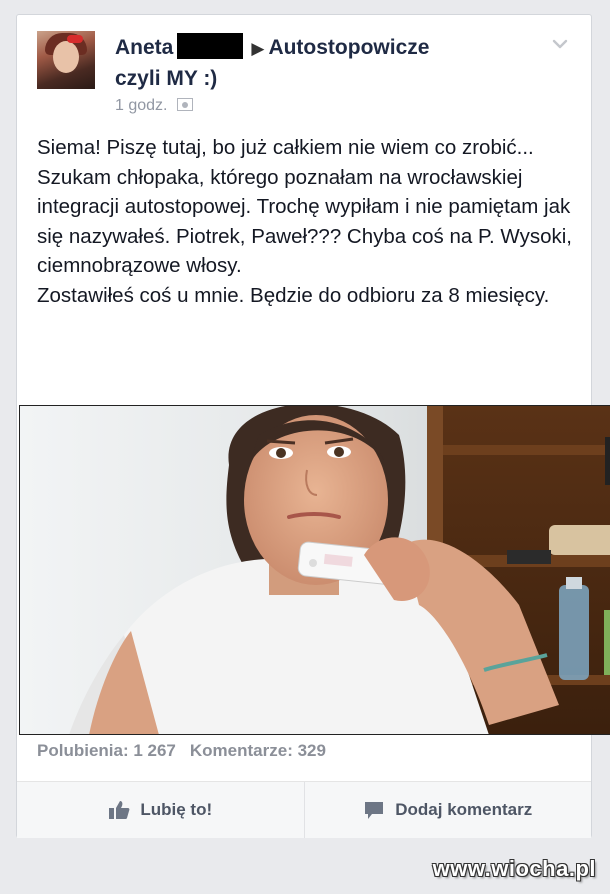 This screenshot has width=610, height=894. Describe the element at coordinates (374, 810) in the screenshot. I see `comment-icon` at that location.